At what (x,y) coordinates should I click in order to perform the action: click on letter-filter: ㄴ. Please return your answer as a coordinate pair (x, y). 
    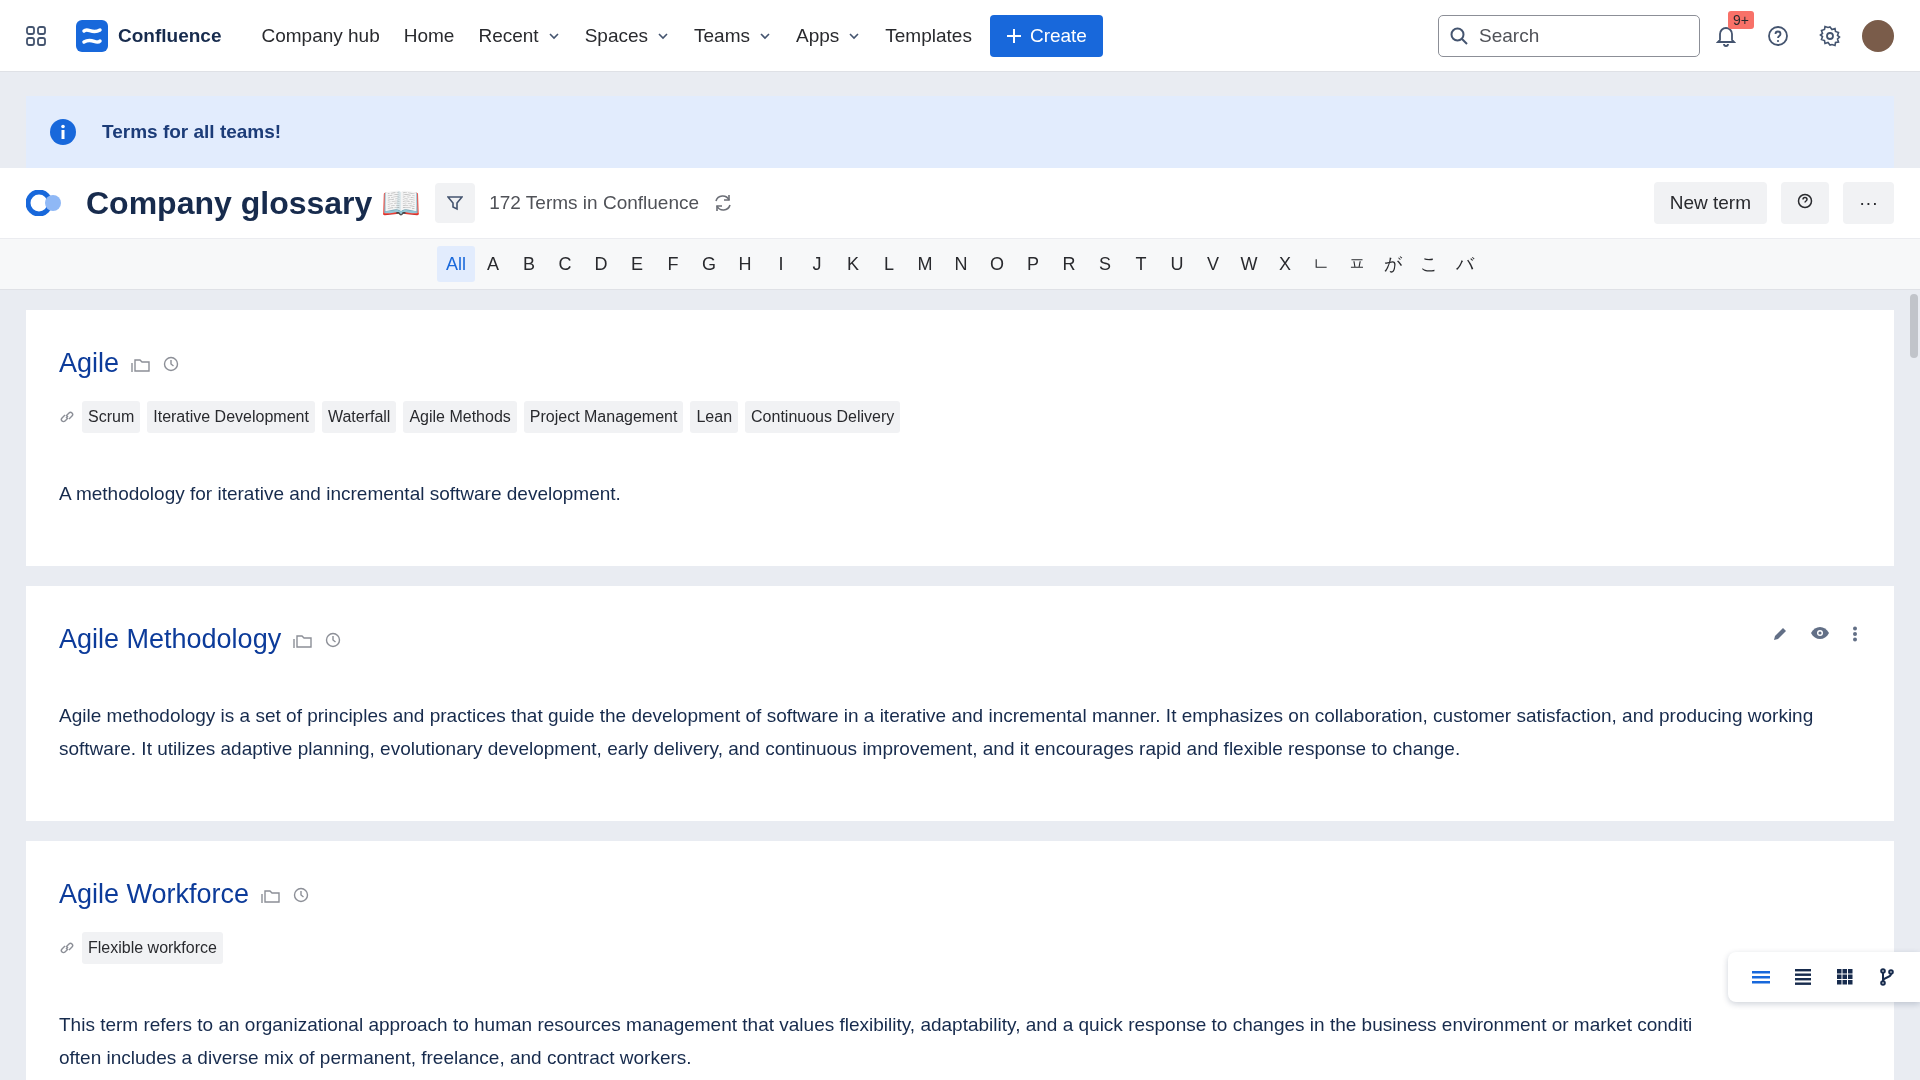
    Looking at the image, I should click on (1321, 264).